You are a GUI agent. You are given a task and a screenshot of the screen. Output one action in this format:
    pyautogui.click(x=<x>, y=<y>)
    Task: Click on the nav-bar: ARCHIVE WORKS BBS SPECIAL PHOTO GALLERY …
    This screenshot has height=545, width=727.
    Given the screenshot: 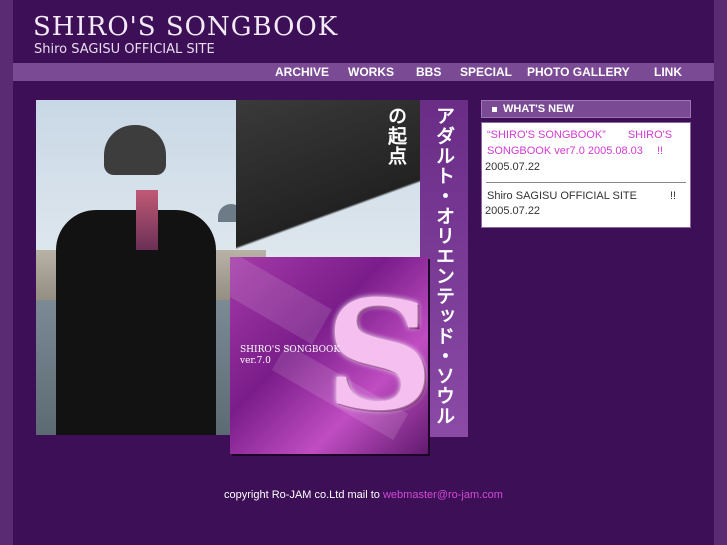 What is the action you would take?
    pyautogui.click(x=363, y=72)
    